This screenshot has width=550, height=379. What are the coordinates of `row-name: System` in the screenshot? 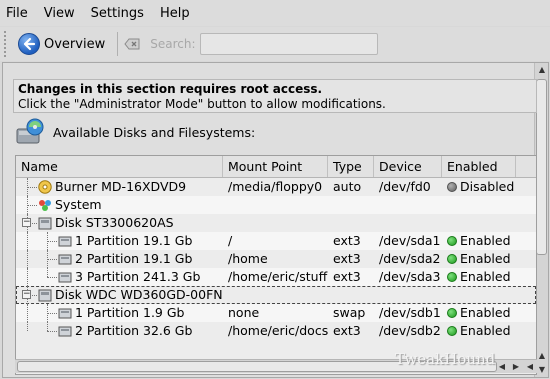 It's located at (78, 204).